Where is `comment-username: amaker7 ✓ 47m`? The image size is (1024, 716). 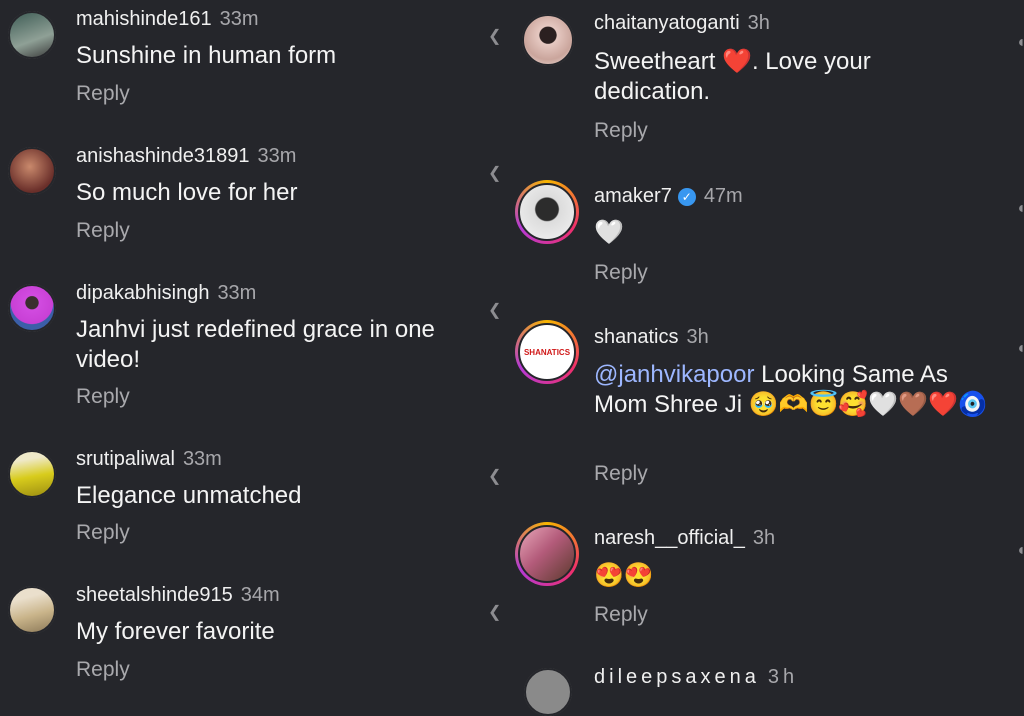
comment-username: amaker7 ✓ 47m is located at coordinates (668, 196).